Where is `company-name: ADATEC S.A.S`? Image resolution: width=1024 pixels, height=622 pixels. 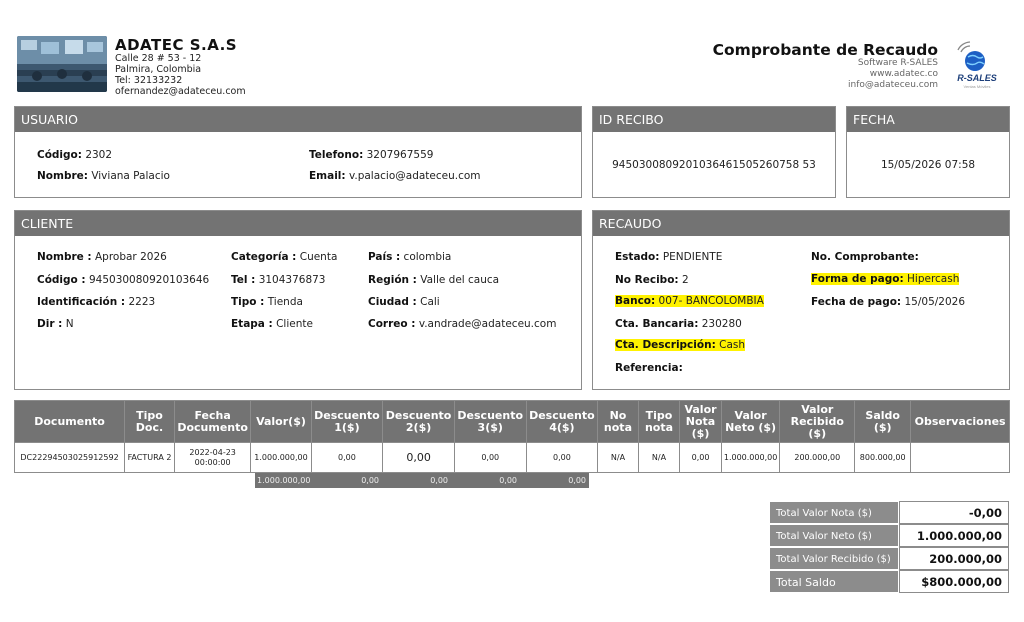
company-name: ADATEC S.A.S is located at coordinates (176, 45).